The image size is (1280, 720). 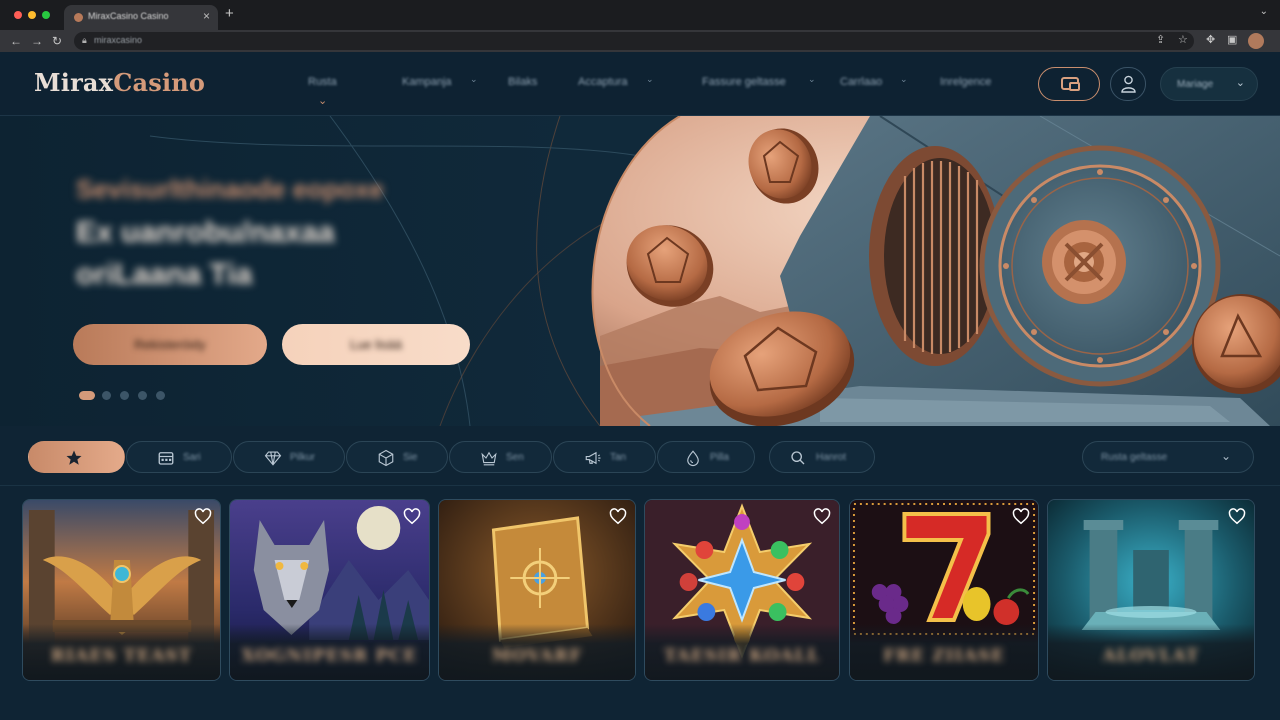 What do you see at coordinates (744, 82) in the screenshot?
I see `nav-item-5: Fassure geltasse` at bounding box center [744, 82].